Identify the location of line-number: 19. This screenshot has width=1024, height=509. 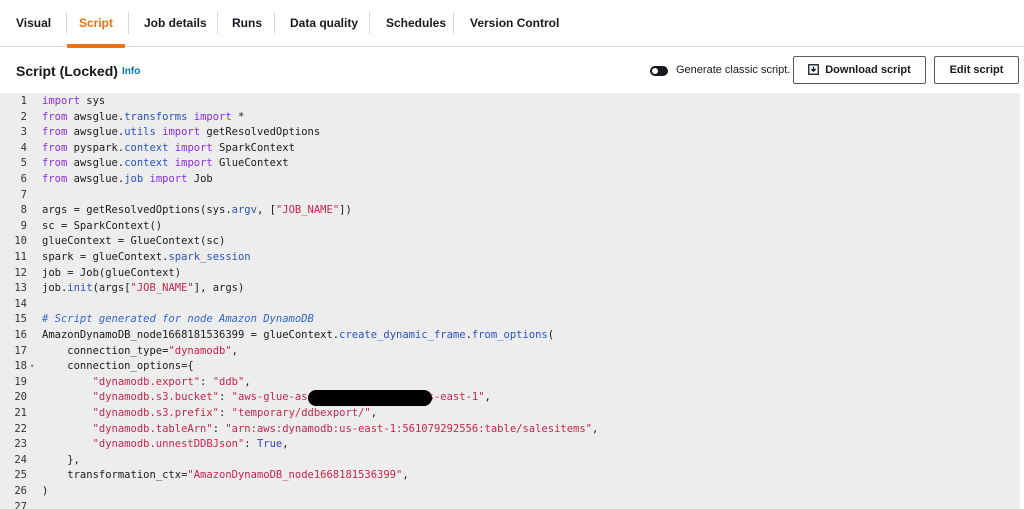
(20, 381).